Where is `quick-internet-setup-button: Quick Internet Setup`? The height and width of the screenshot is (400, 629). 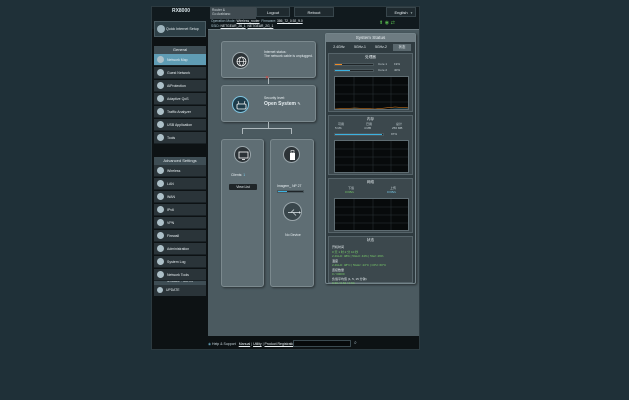 quick-internet-setup-button: Quick Internet Setup is located at coordinates (180, 29).